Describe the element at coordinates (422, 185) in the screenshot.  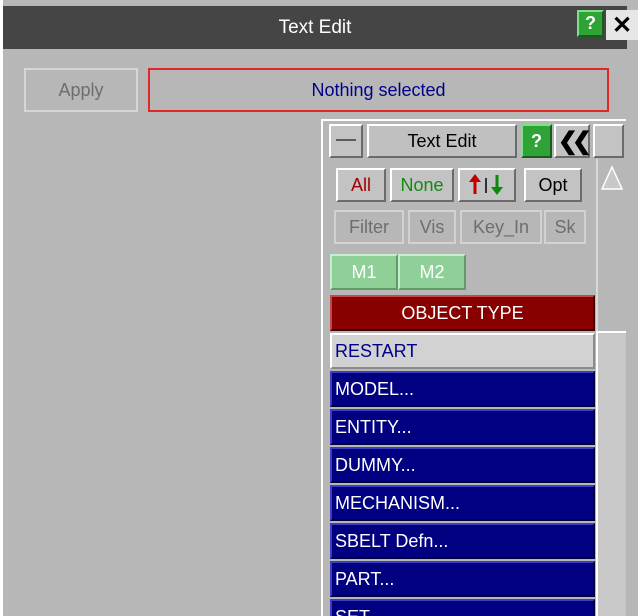
I see `select-none-button: None` at that location.